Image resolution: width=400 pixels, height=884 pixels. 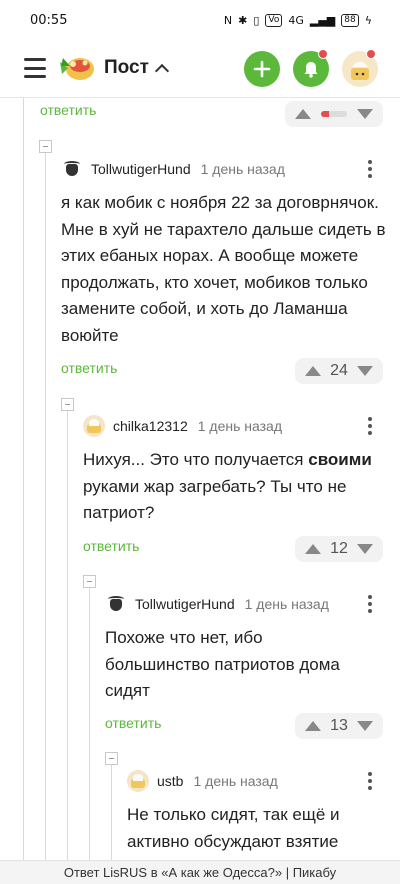 I want to click on comment-text-bold: своими, so click(x=340, y=459).